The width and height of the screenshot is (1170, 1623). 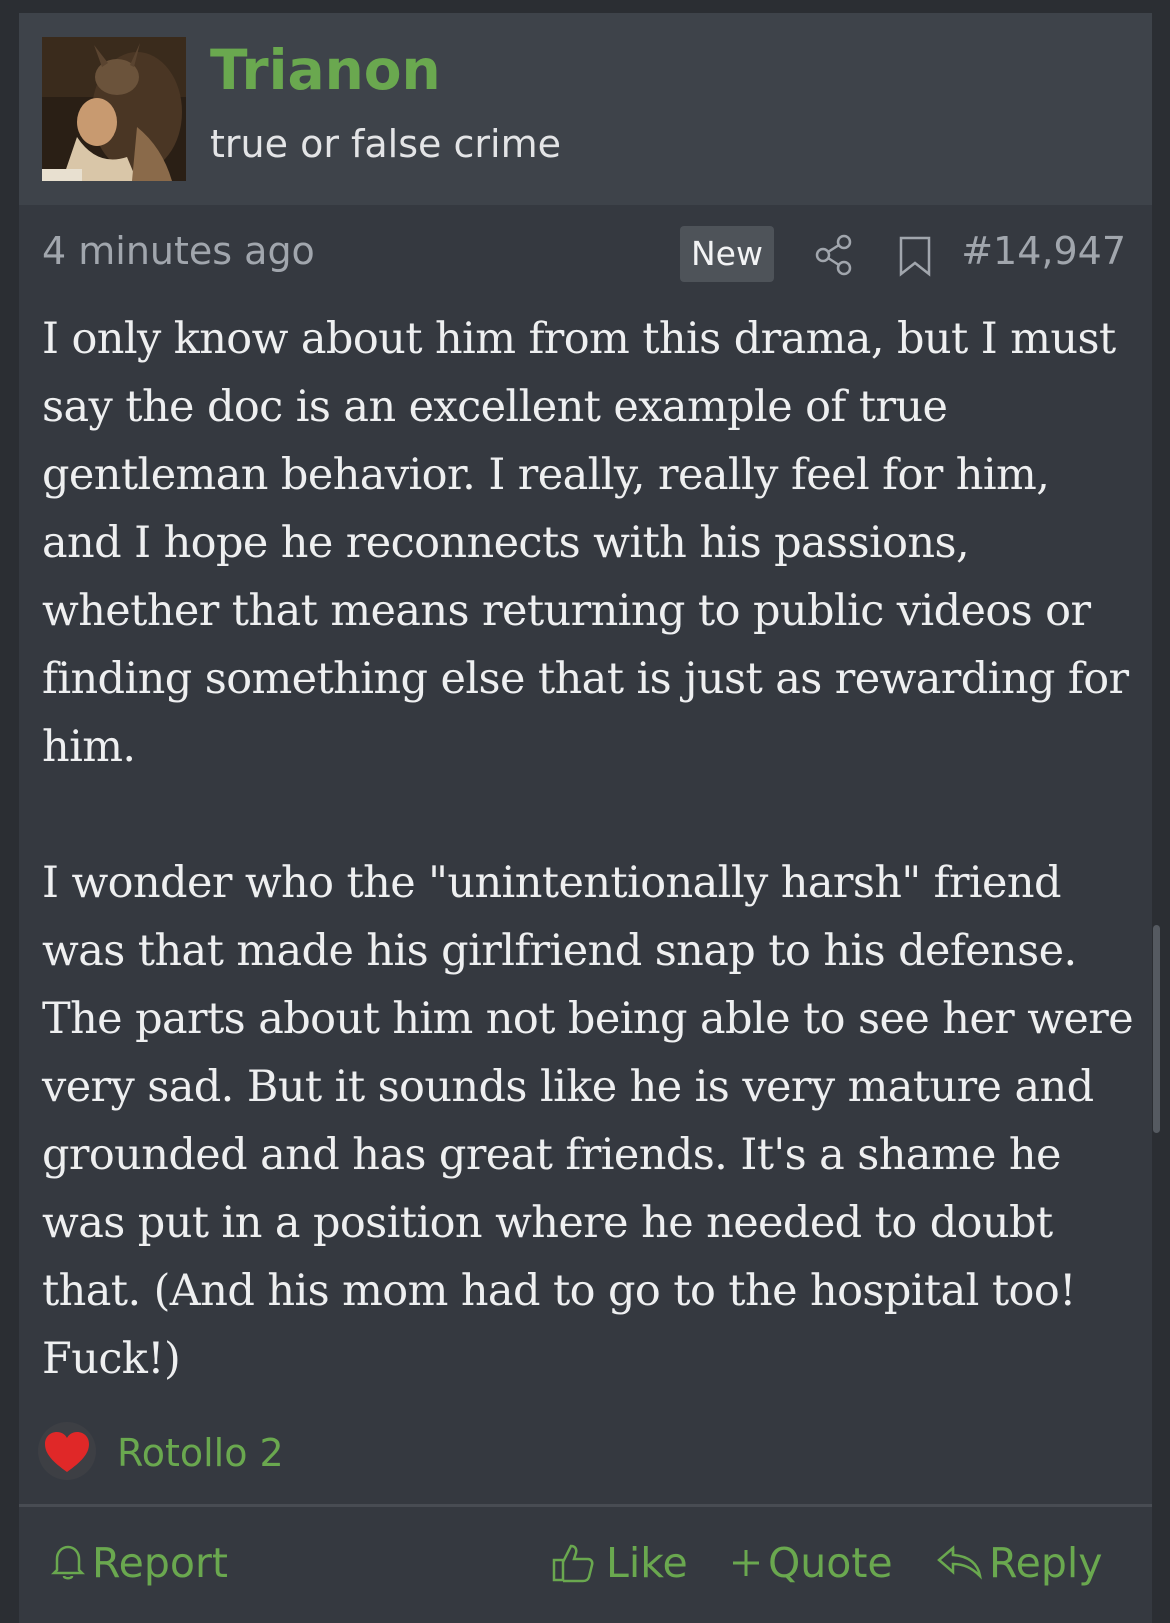 I want to click on post-timestamp: 4 minutes ago, so click(x=178, y=251).